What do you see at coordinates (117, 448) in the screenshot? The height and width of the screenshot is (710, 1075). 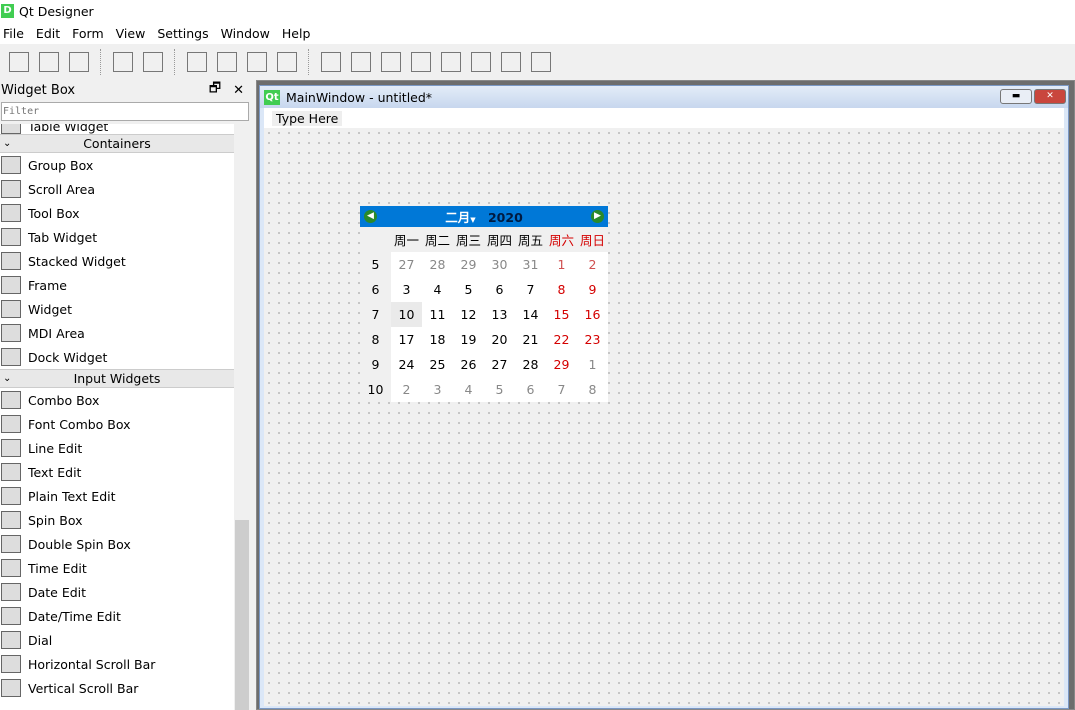 I see `widget-item-line-edit: Line Edit` at bounding box center [117, 448].